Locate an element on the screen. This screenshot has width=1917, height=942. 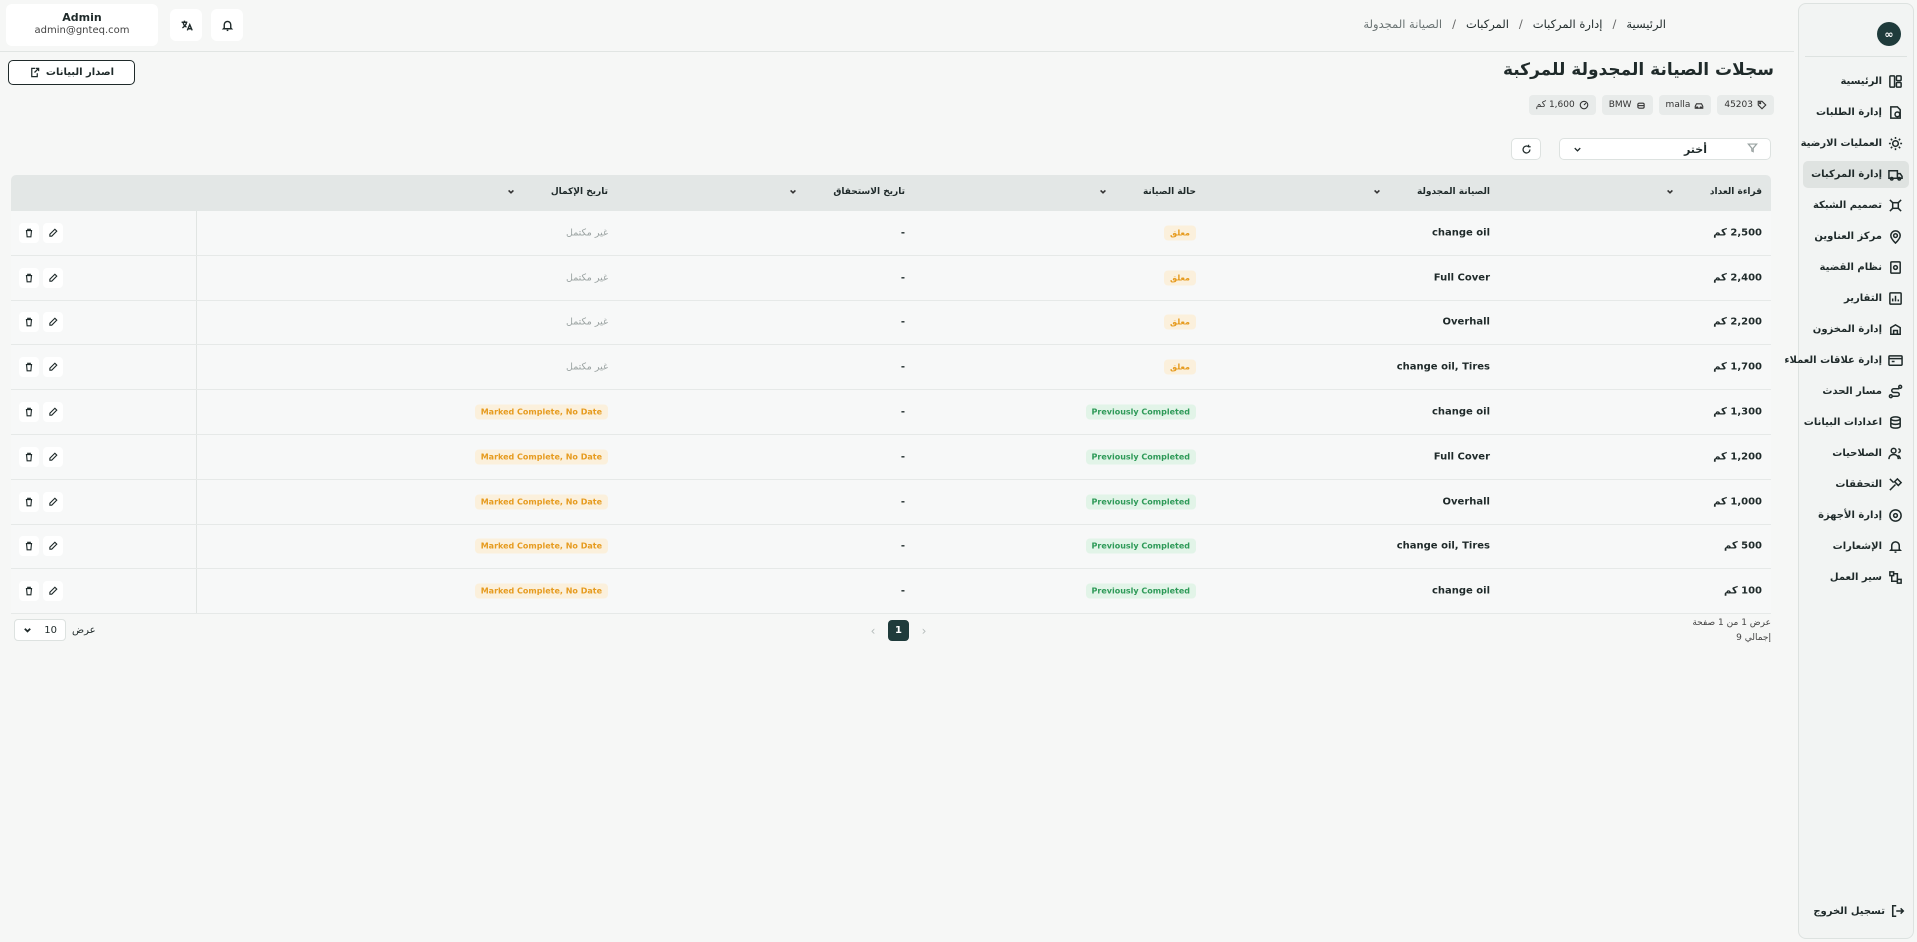
next-page-button: › is located at coordinates (924, 631).